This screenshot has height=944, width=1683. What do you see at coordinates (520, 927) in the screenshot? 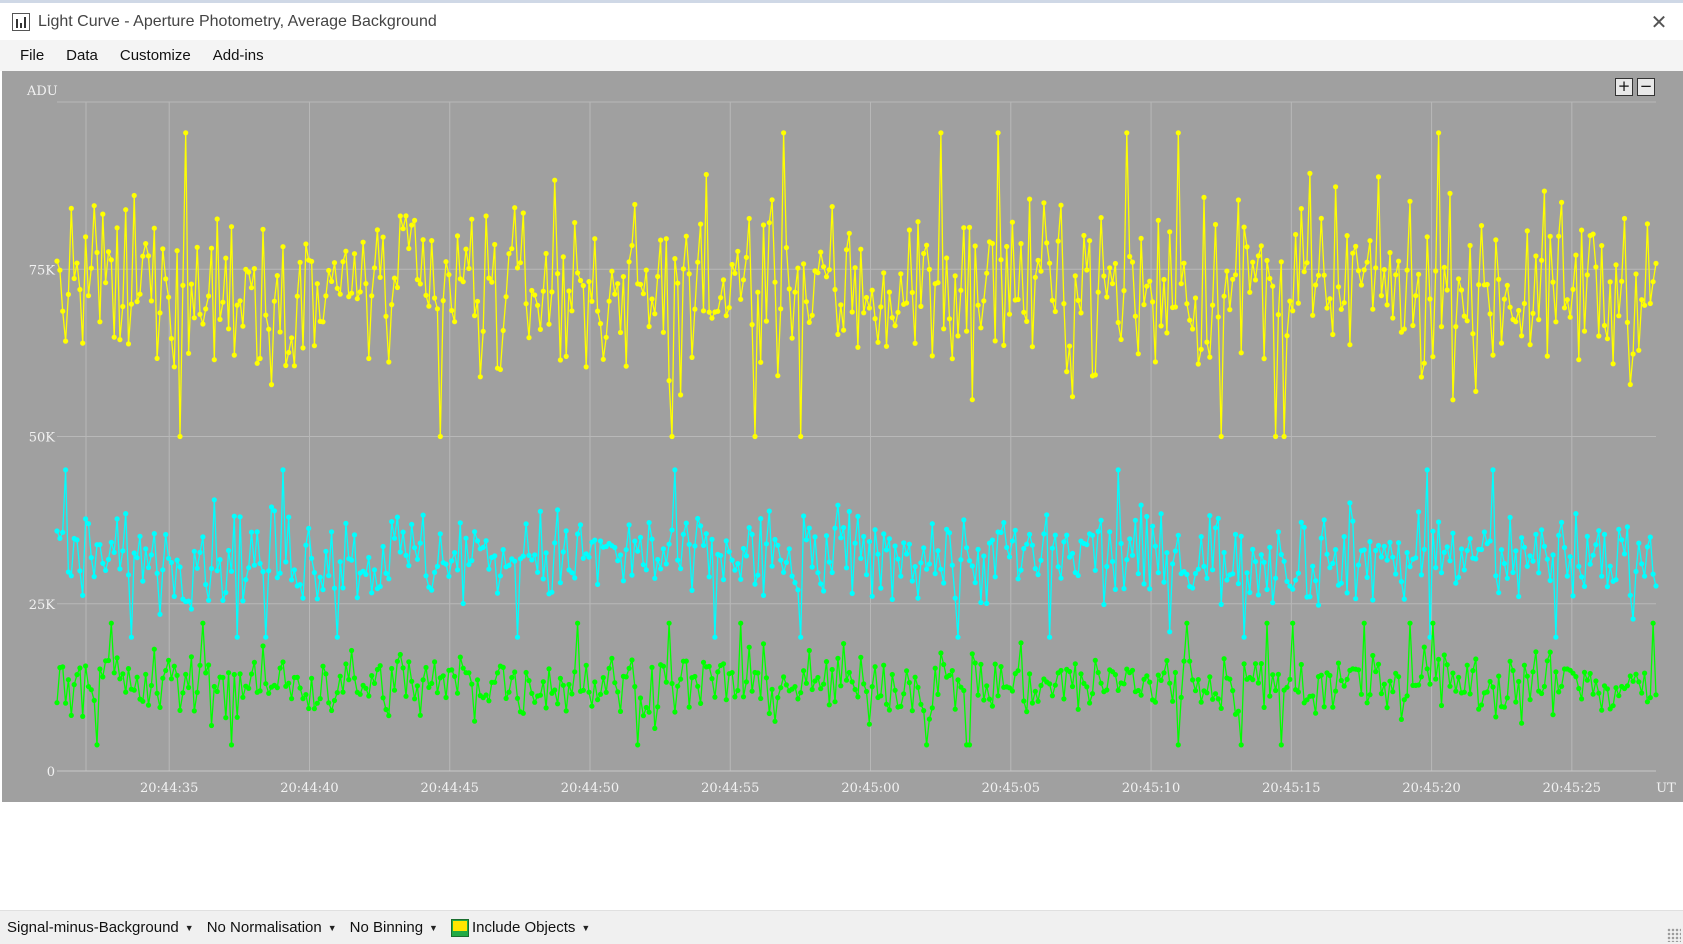
I see `include-objects-dropdown: Include Objects ▼` at bounding box center [520, 927].